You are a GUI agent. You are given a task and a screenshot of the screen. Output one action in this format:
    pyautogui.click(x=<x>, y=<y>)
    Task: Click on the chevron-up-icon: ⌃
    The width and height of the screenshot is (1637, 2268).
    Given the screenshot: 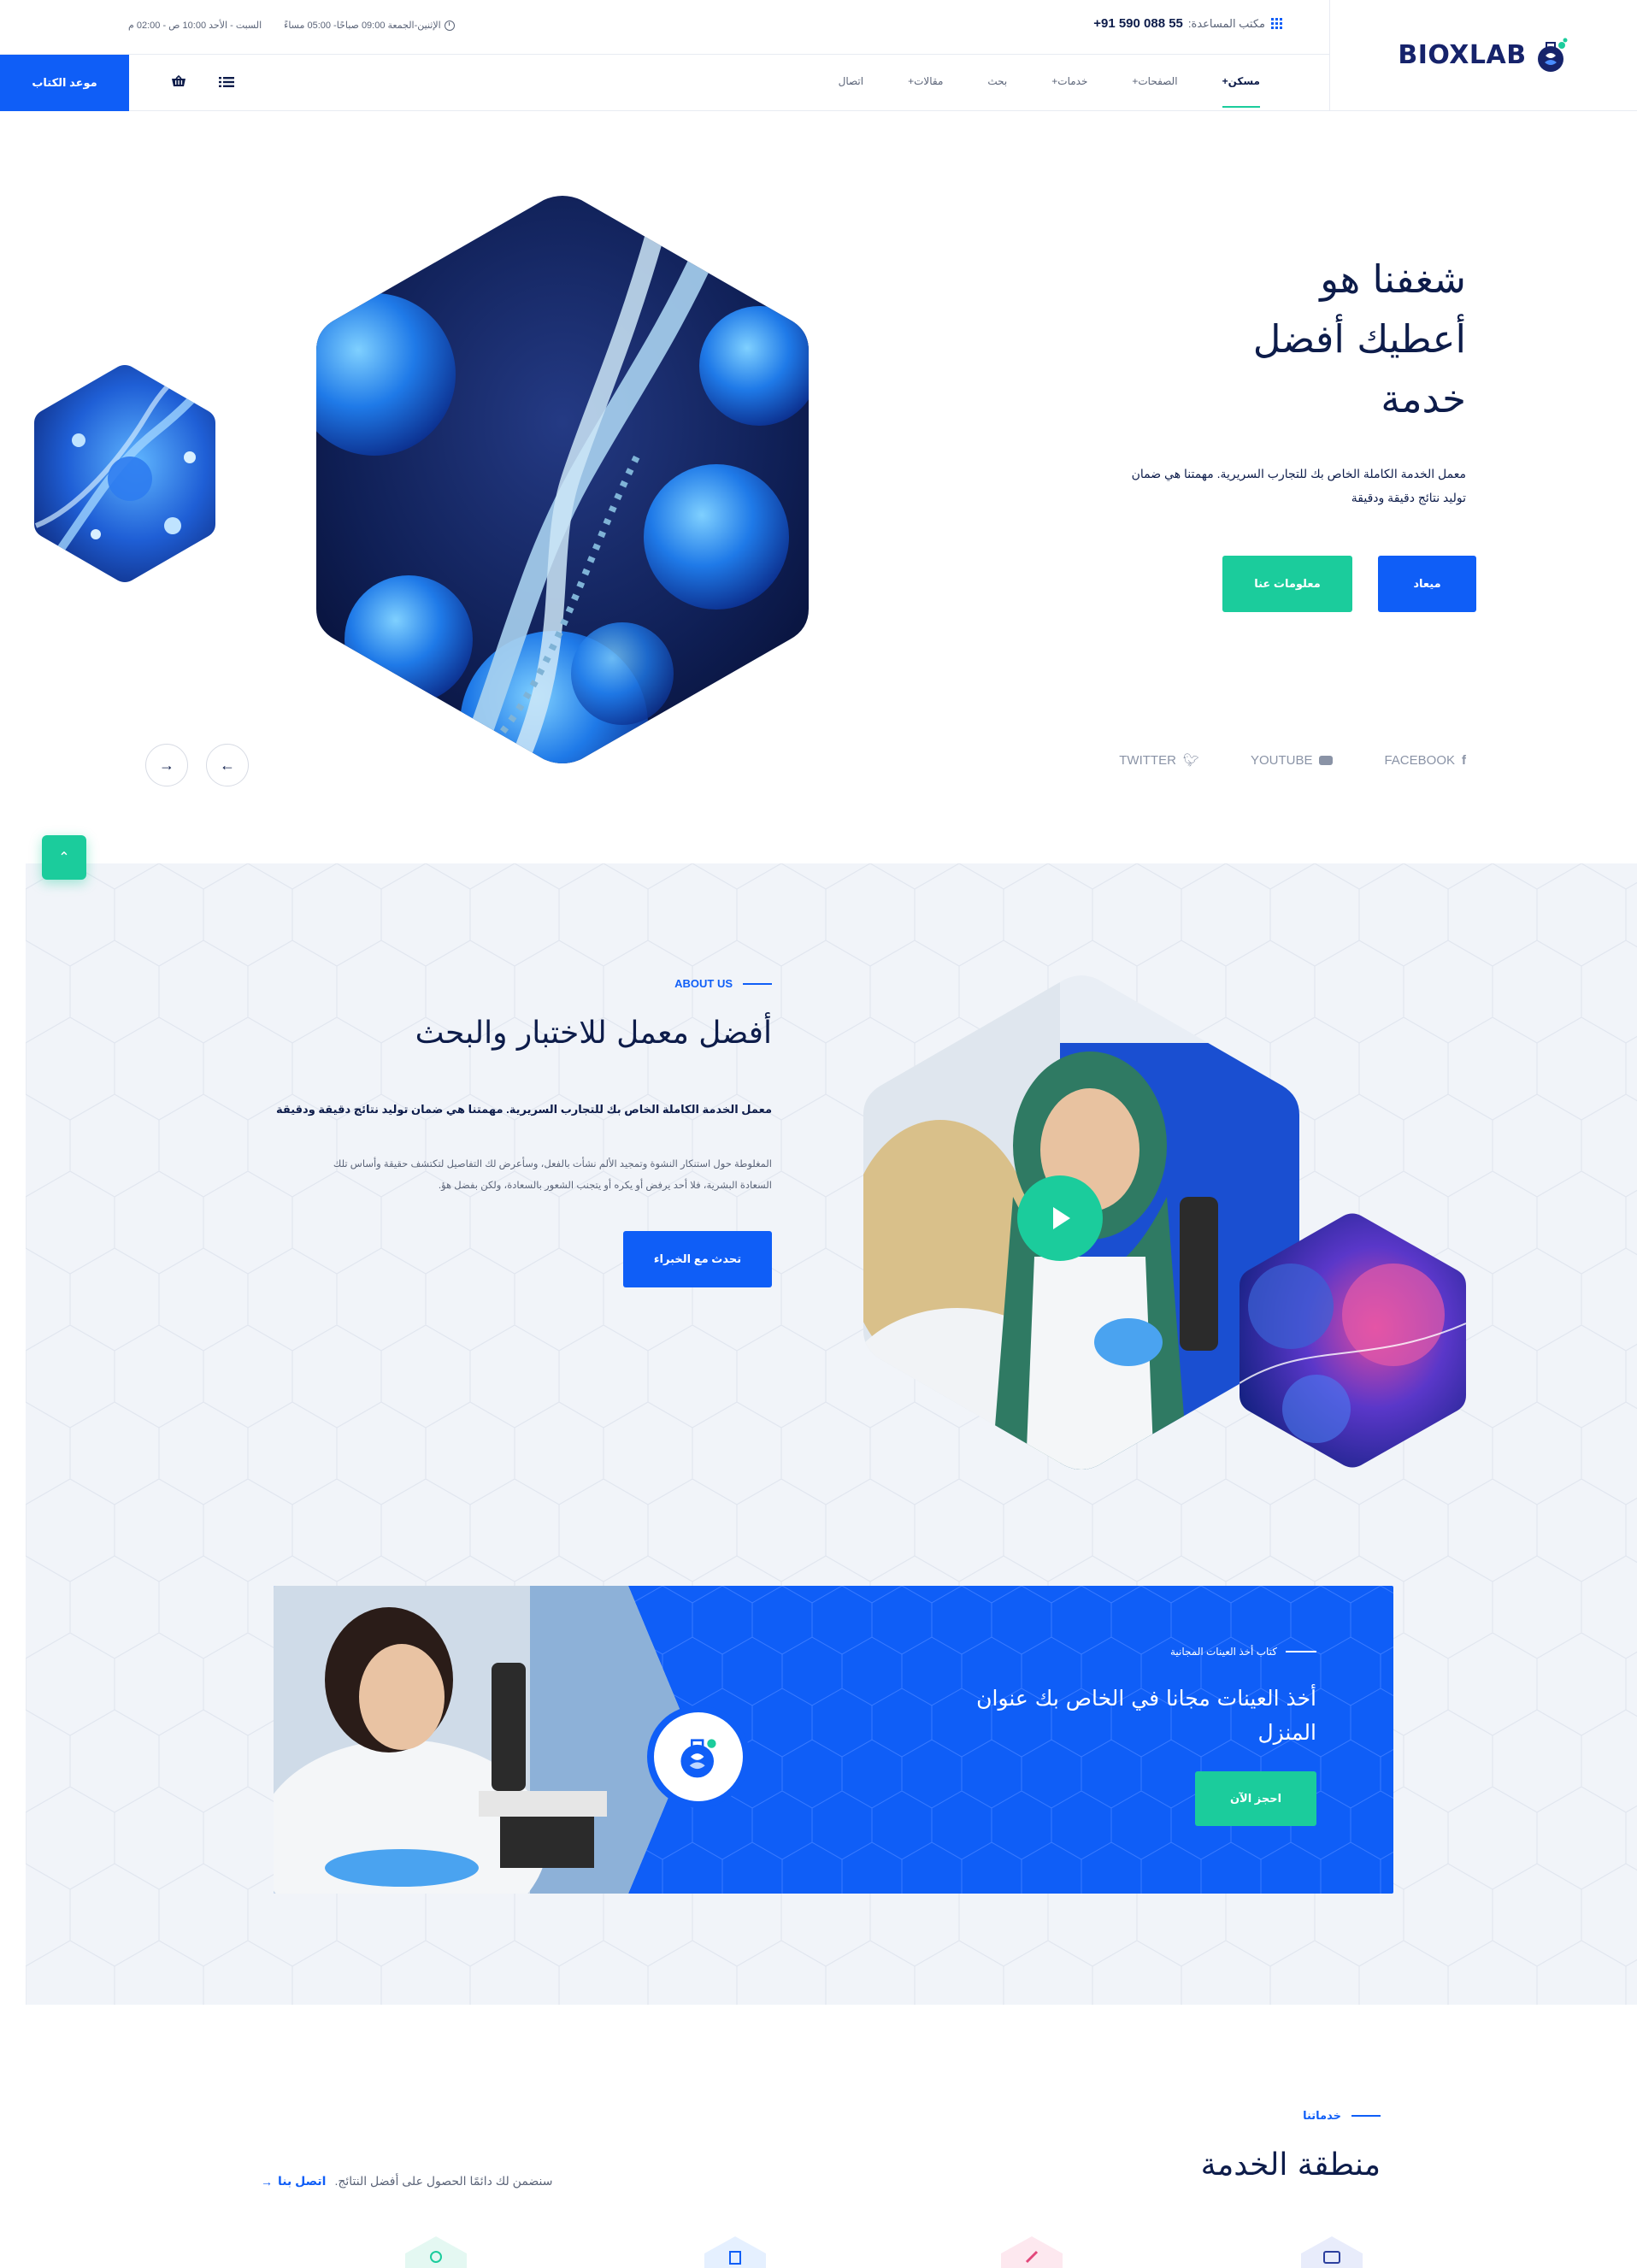 What is the action you would take?
    pyautogui.click(x=64, y=858)
    